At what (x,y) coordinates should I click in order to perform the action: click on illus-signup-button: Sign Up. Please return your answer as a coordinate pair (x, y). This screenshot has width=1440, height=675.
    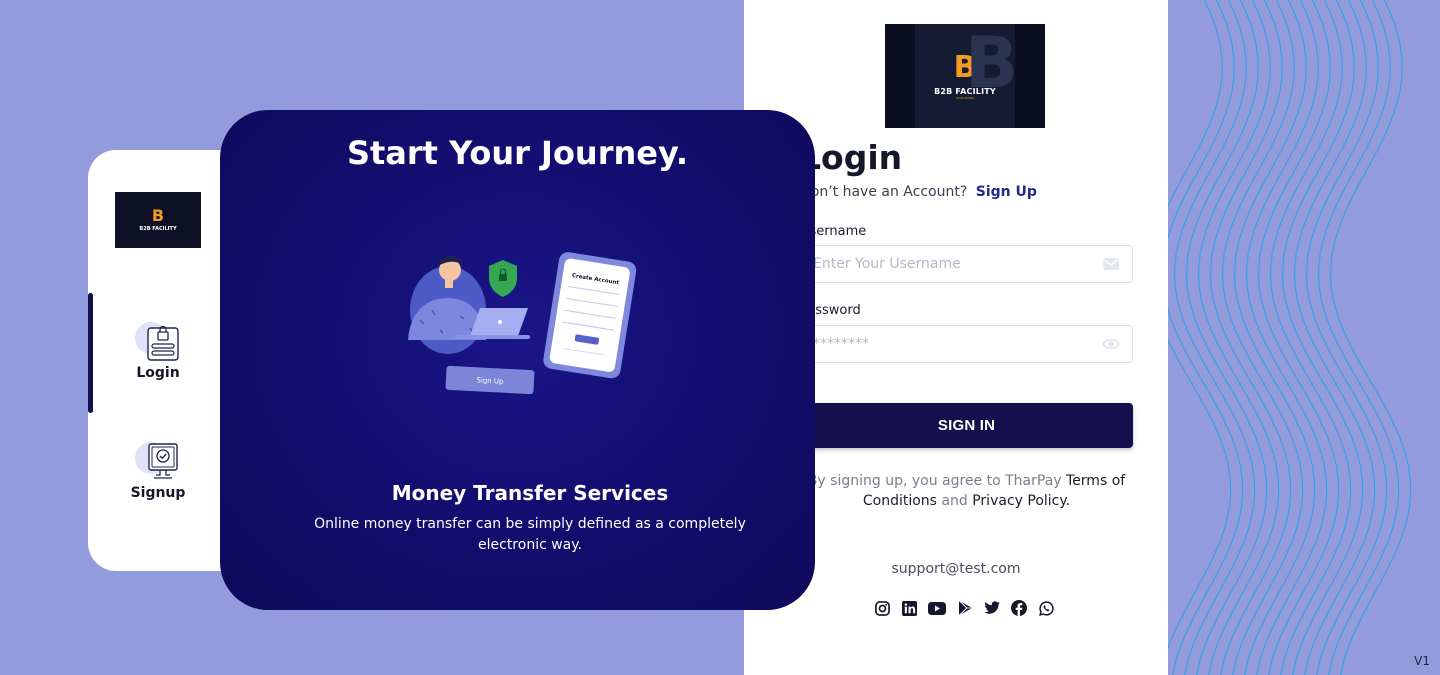
    Looking at the image, I should click on (490, 380).